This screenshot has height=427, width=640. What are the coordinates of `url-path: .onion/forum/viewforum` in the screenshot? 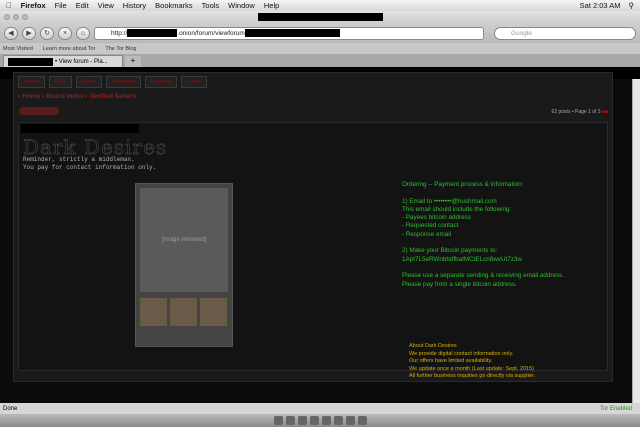 It's located at (211, 33).